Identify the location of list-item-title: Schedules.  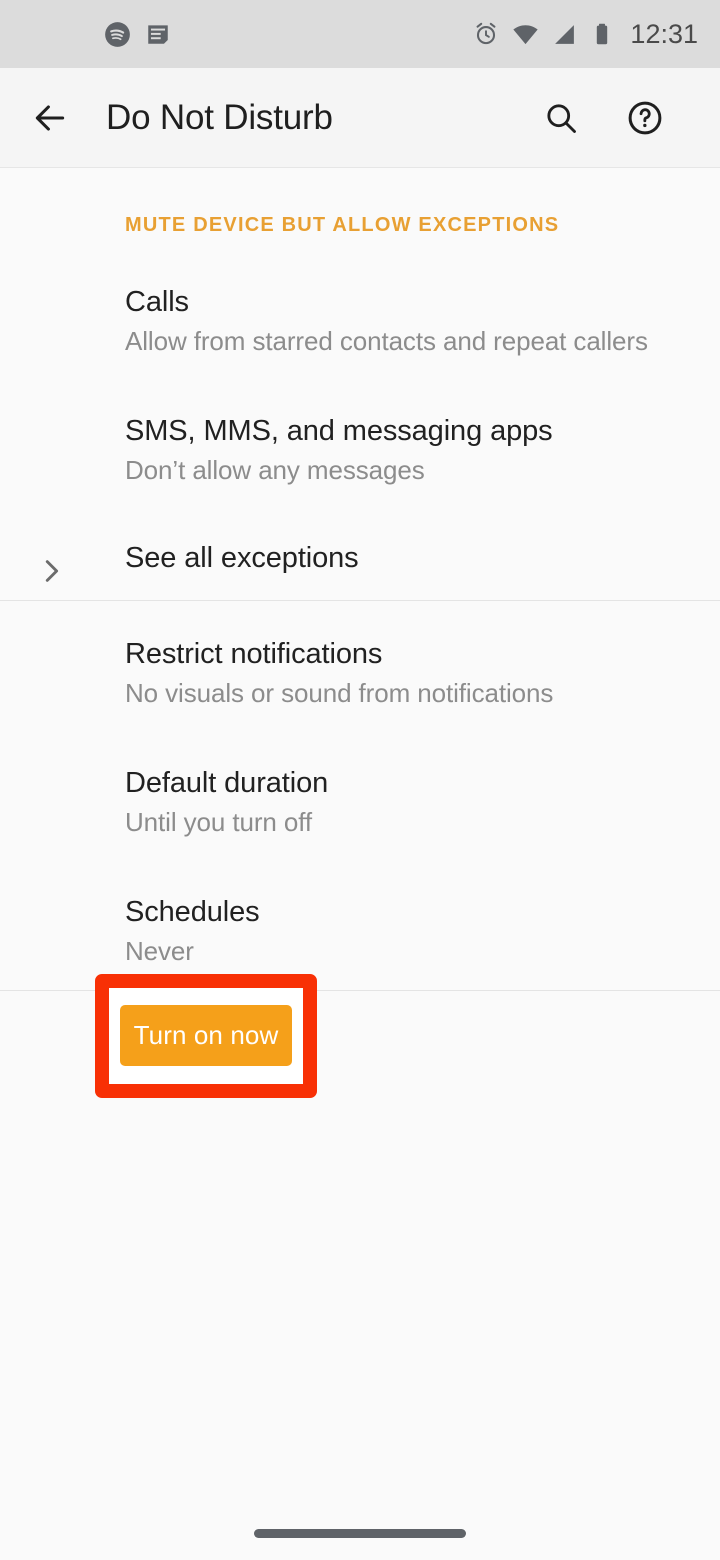
(192, 912).